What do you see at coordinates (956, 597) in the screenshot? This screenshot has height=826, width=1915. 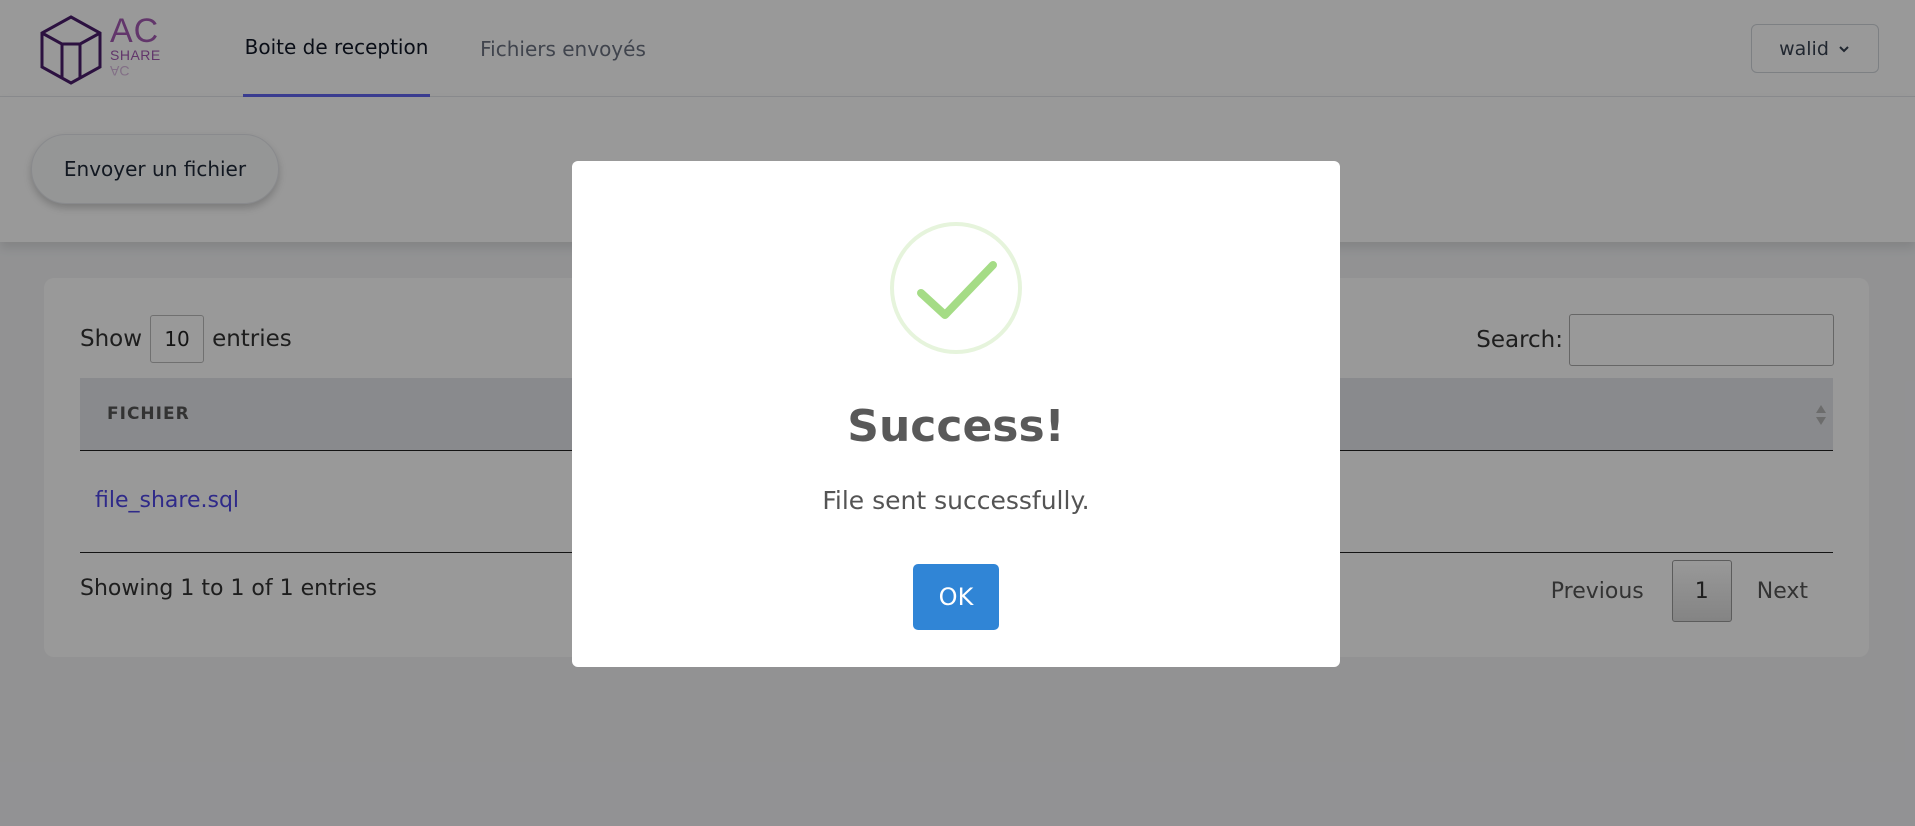 I see `ok-button: OK` at bounding box center [956, 597].